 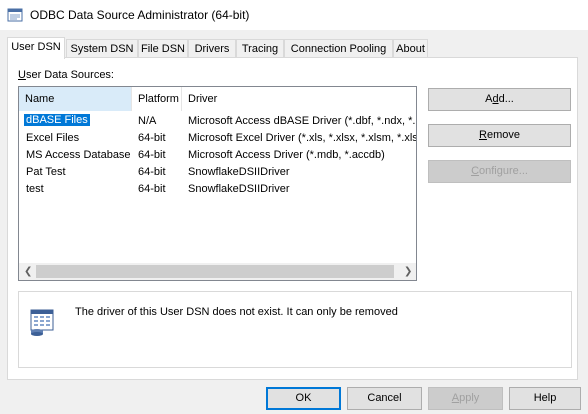 What do you see at coordinates (286, 155) in the screenshot?
I see `dsn-driver: Microsoft Access Driver (*.mdb, *.accdb)` at bounding box center [286, 155].